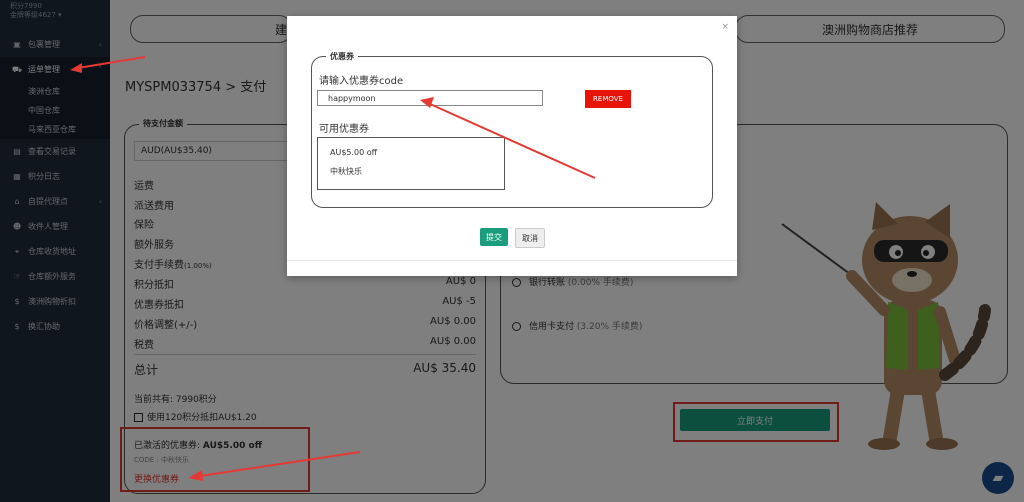 The width and height of the screenshot is (1024, 502). Describe the element at coordinates (280, 464) in the screenshot. I see `annotation-arrow-coupon` at that location.